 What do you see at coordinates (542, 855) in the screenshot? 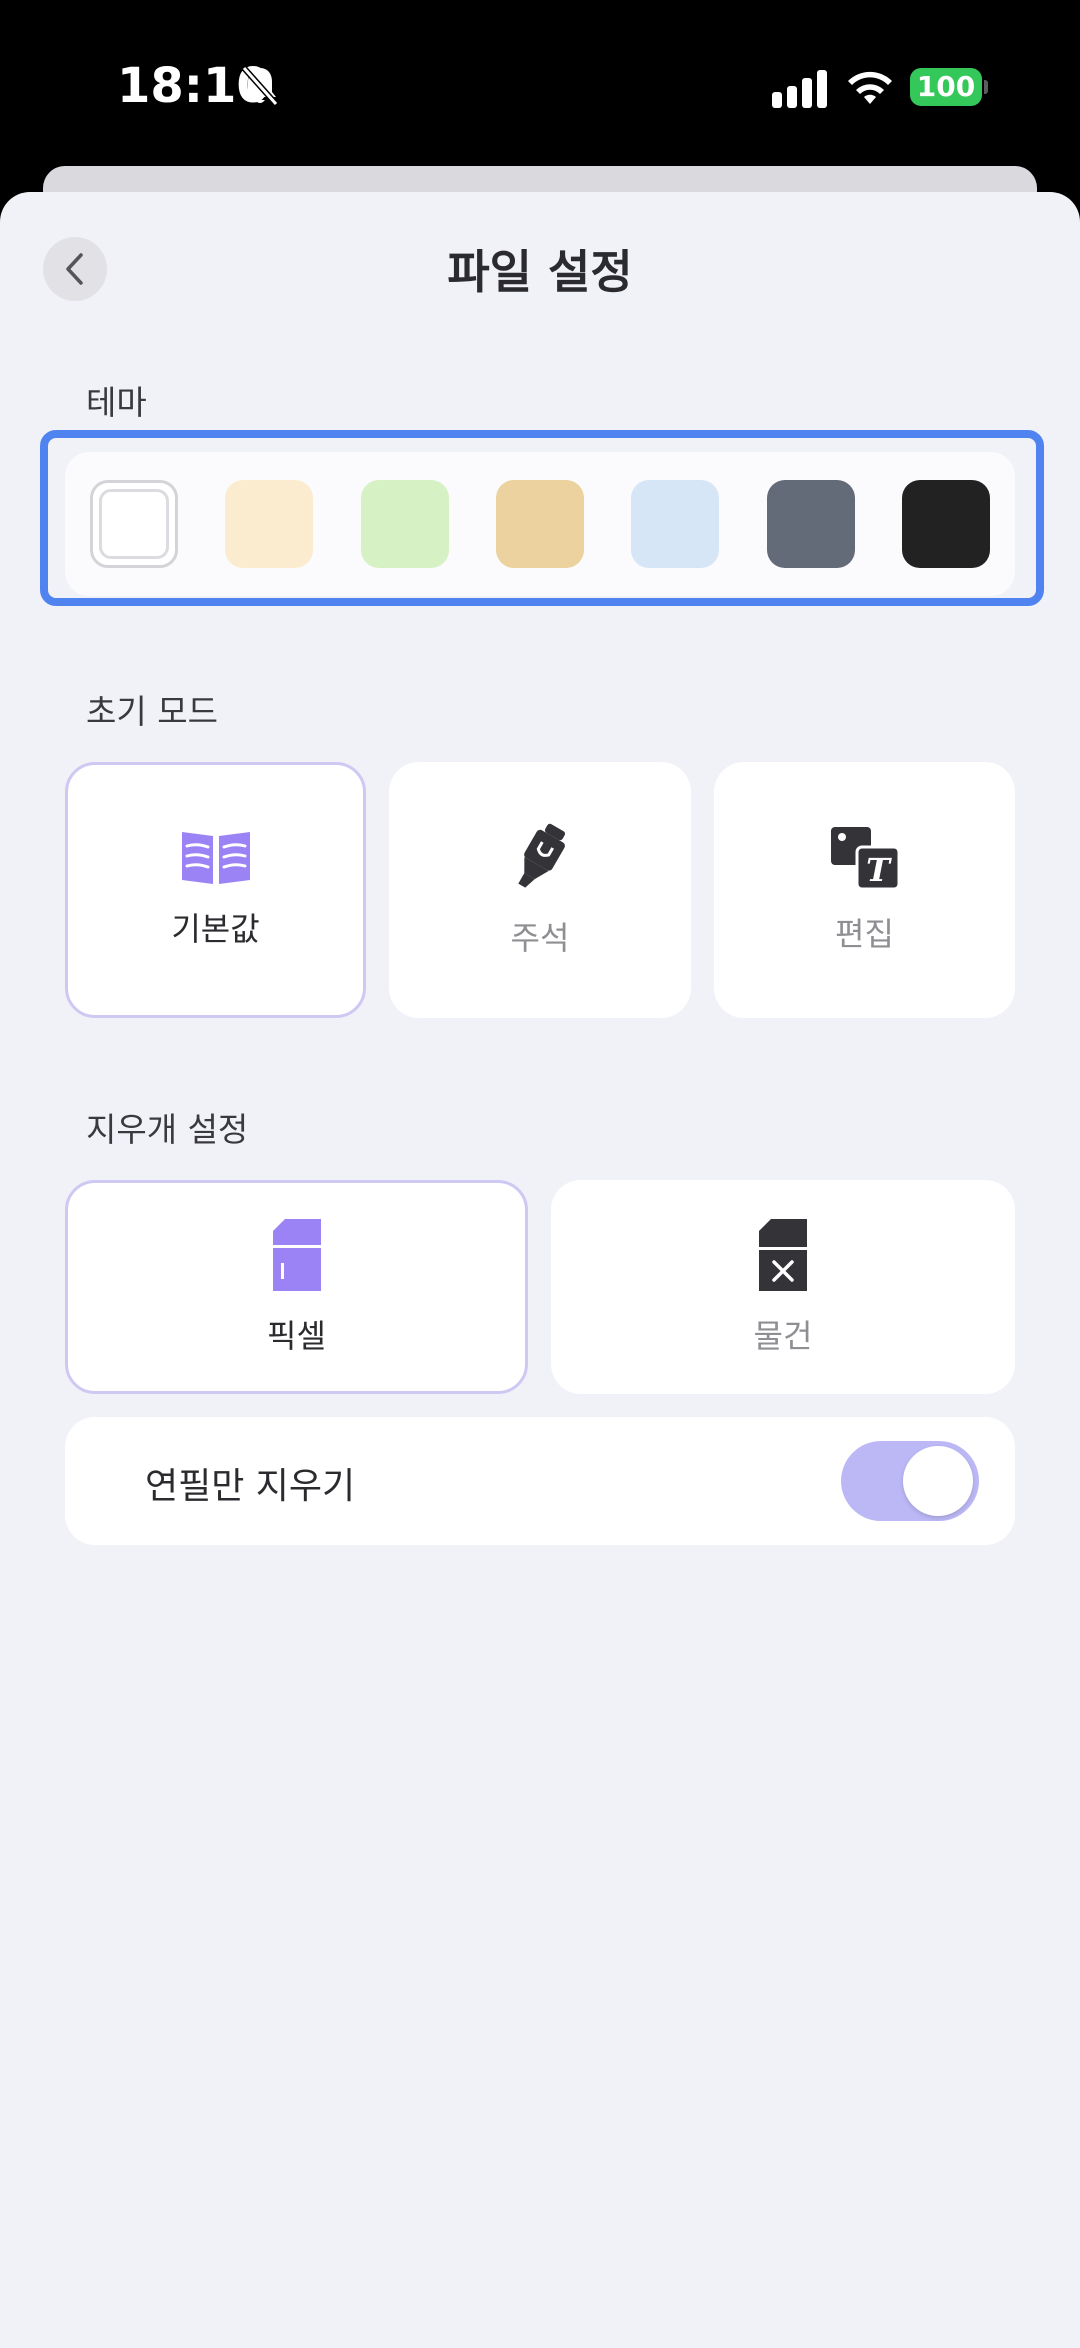
I see `highlighter-icon` at bounding box center [542, 855].